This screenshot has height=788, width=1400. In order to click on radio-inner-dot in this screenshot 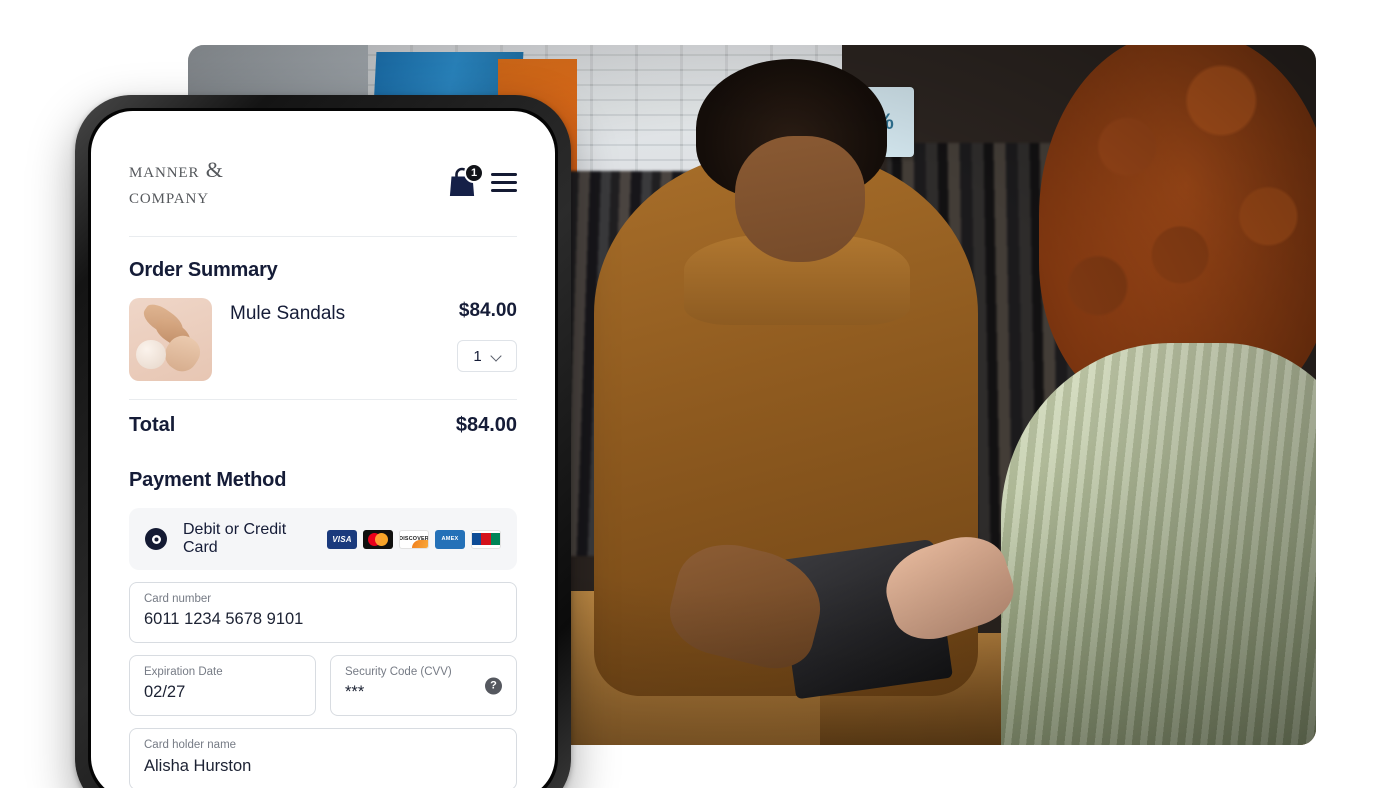, I will do `click(156, 539)`.